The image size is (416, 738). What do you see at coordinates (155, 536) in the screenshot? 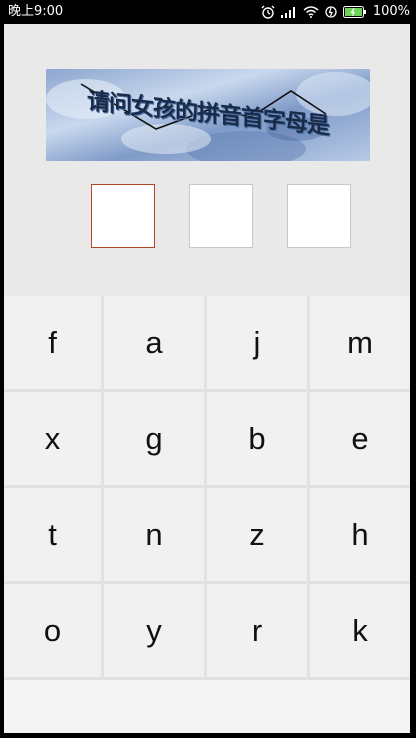
I see `key-n: n` at bounding box center [155, 536].